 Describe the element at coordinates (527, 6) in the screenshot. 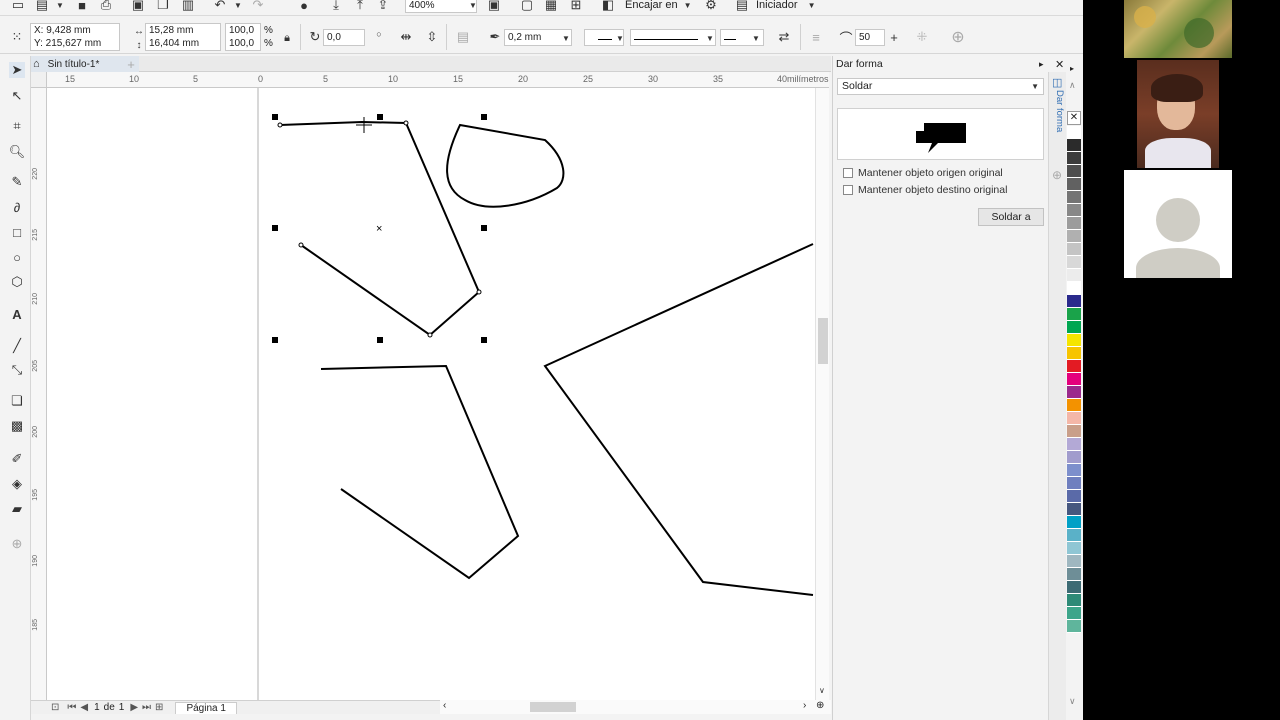

I see `show-rulers-icon: ▢` at that location.